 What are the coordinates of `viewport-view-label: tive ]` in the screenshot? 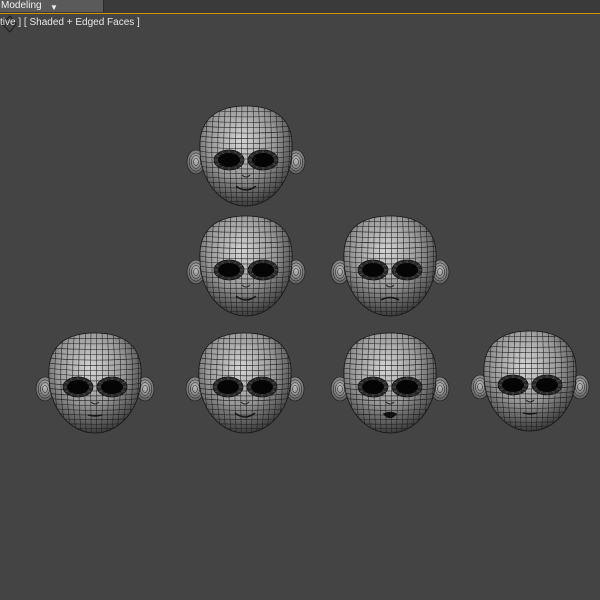 It's located at (10, 22).